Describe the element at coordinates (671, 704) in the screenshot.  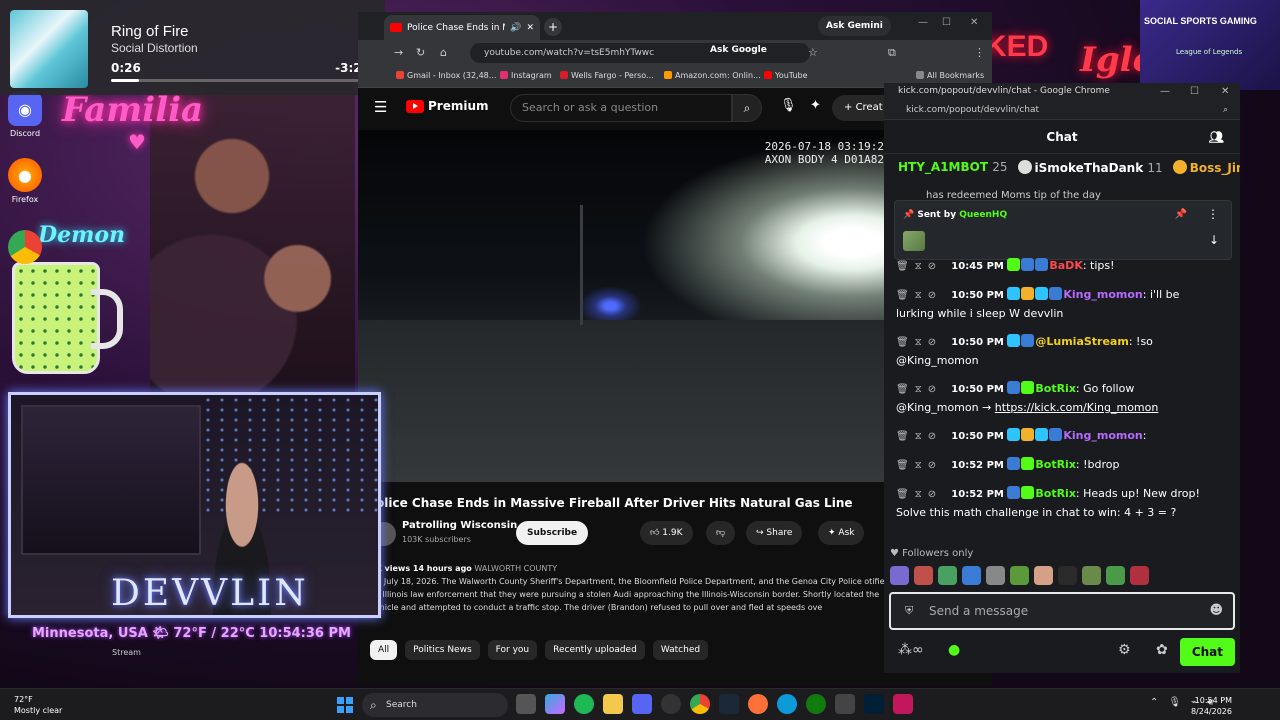
I see `obs-icon` at that location.